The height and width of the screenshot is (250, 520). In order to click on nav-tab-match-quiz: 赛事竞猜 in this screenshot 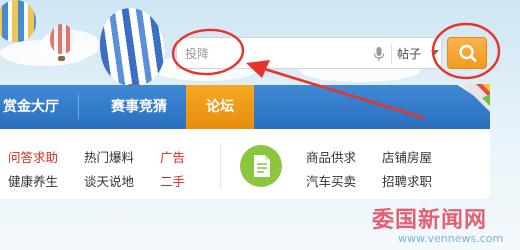, I will do `click(139, 107)`.